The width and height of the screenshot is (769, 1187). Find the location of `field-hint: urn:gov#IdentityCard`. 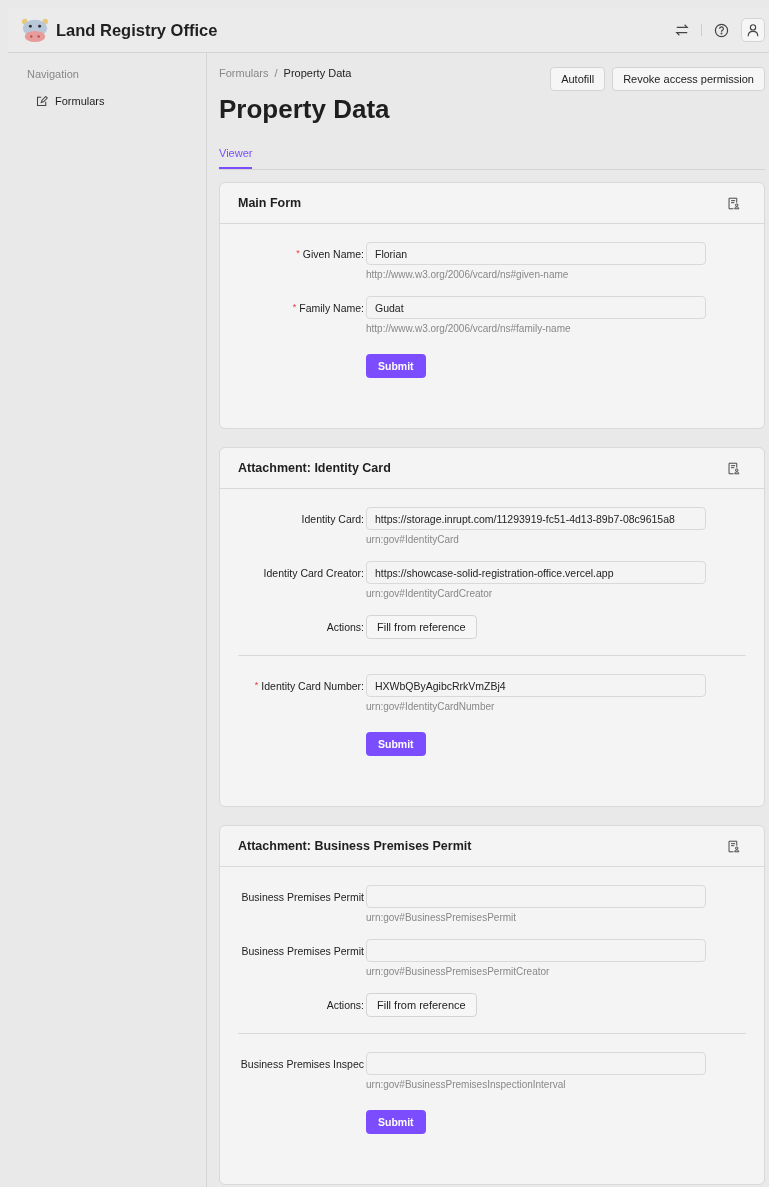

field-hint: urn:gov#IdentityCard is located at coordinates (412, 539).